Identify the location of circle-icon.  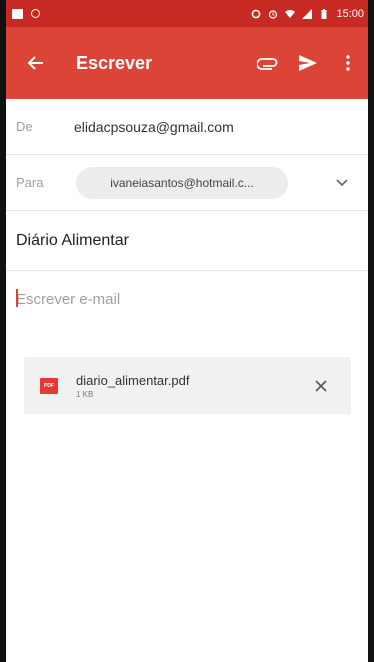
(35, 13).